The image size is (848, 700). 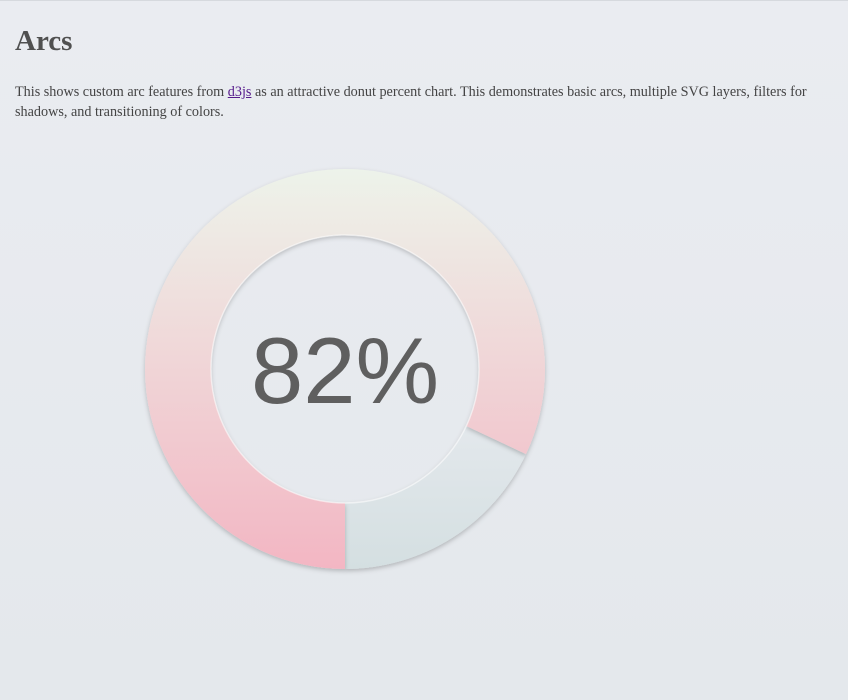 What do you see at coordinates (44, 41) in the screenshot?
I see `page-title: Arcs` at bounding box center [44, 41].